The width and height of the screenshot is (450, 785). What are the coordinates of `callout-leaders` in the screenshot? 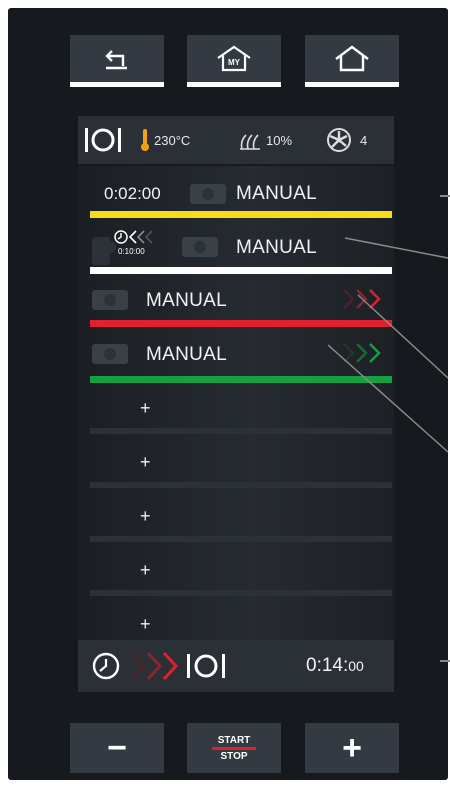 It's located at (388, 345).